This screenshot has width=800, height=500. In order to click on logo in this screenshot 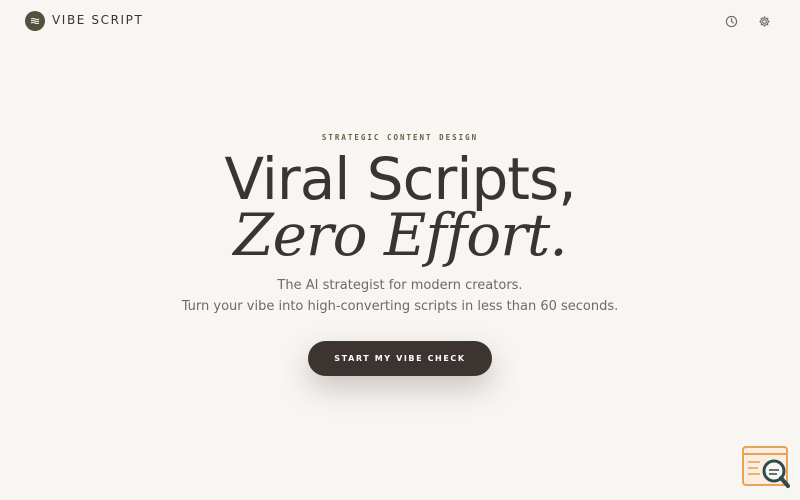, I will do `click(35, 21)`.